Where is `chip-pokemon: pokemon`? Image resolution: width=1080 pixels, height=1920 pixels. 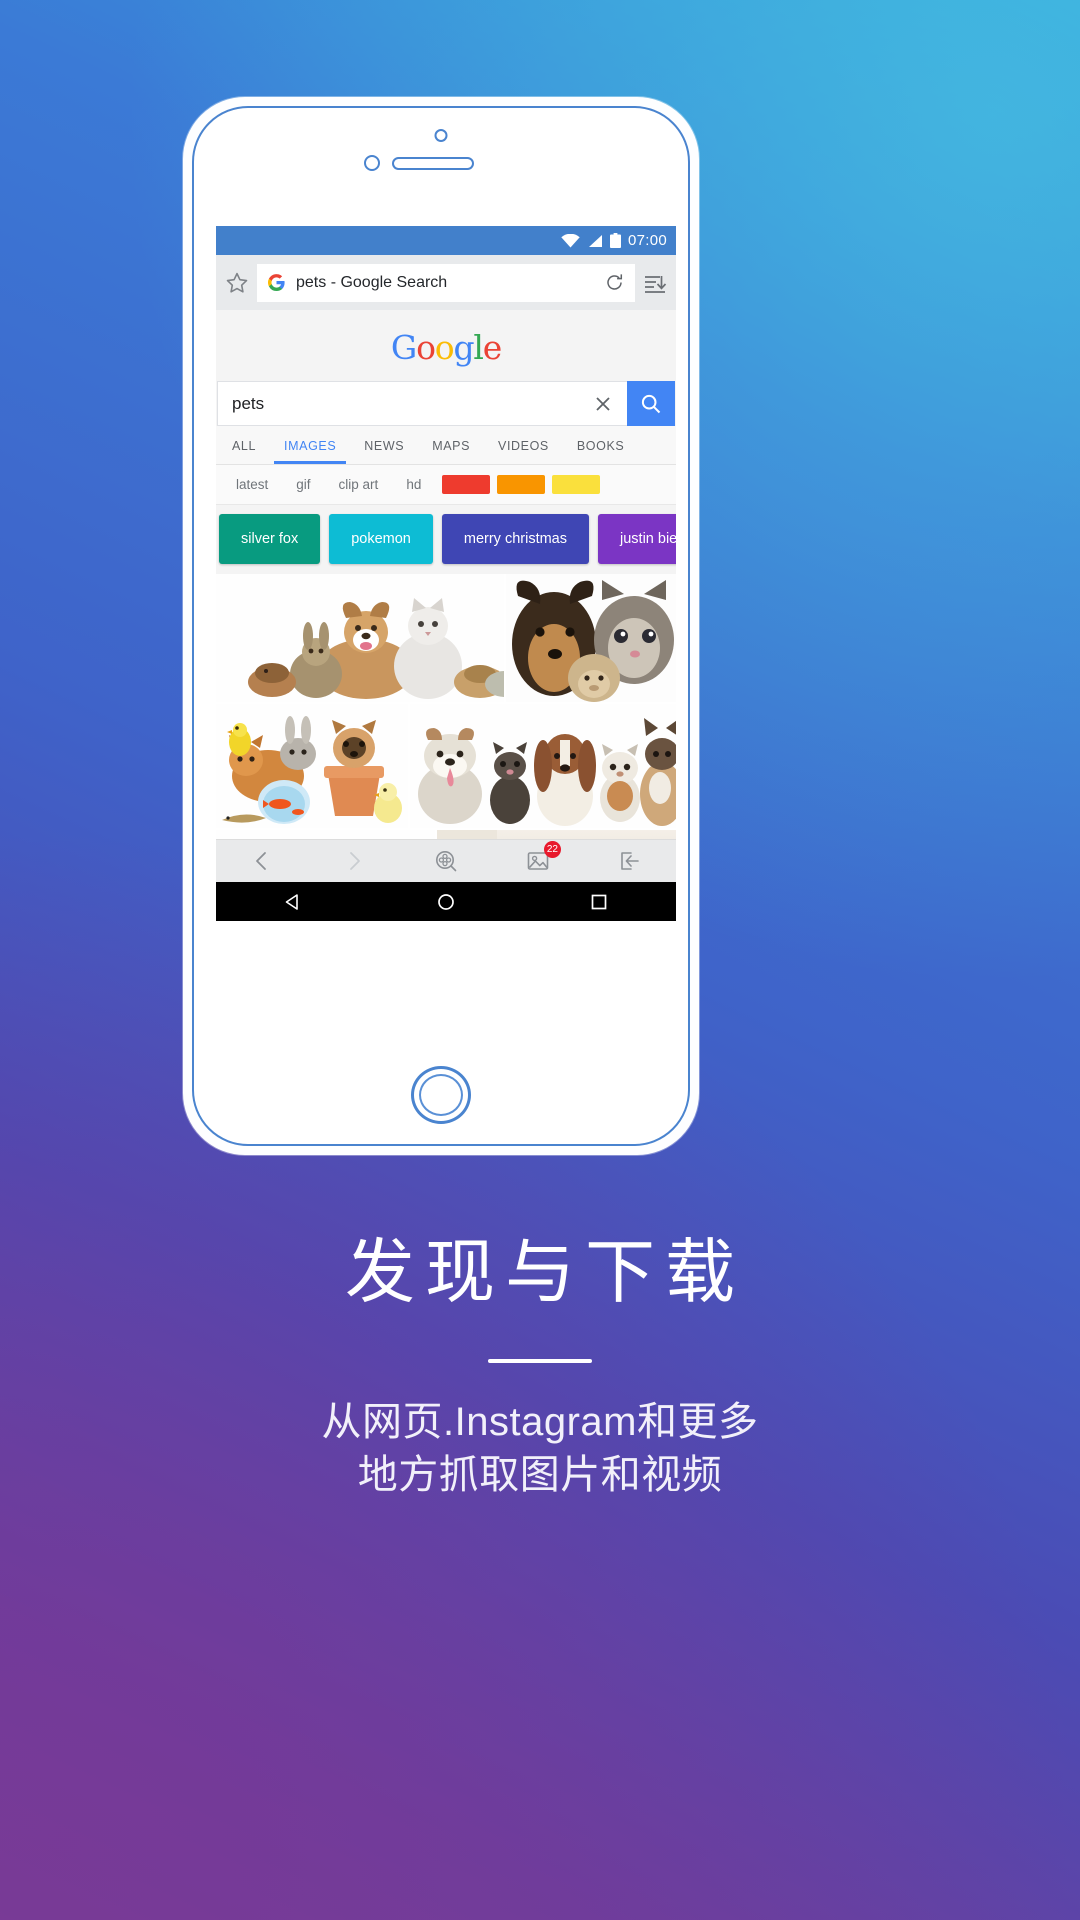 chip-pokemon: pokemon is located at coordinates (381, 539).